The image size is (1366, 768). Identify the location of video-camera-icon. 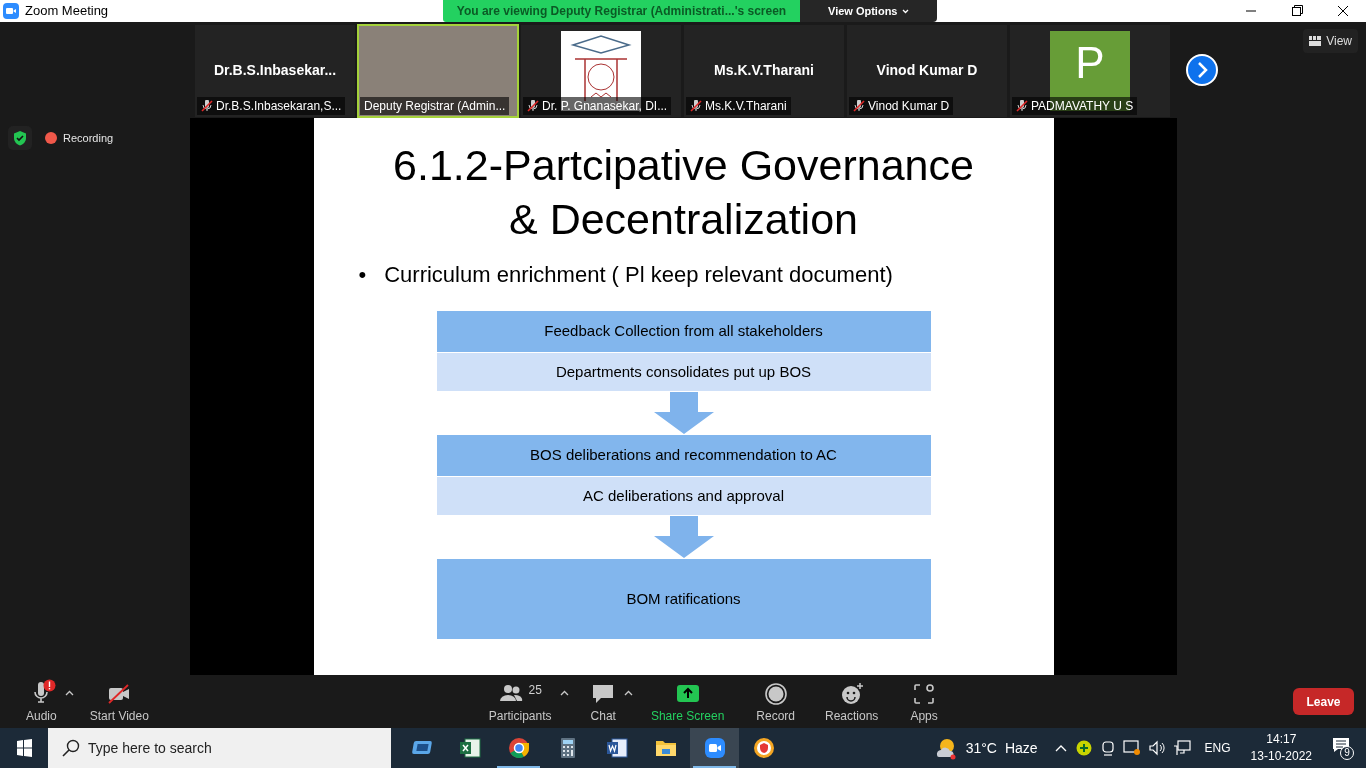
(714, 748).